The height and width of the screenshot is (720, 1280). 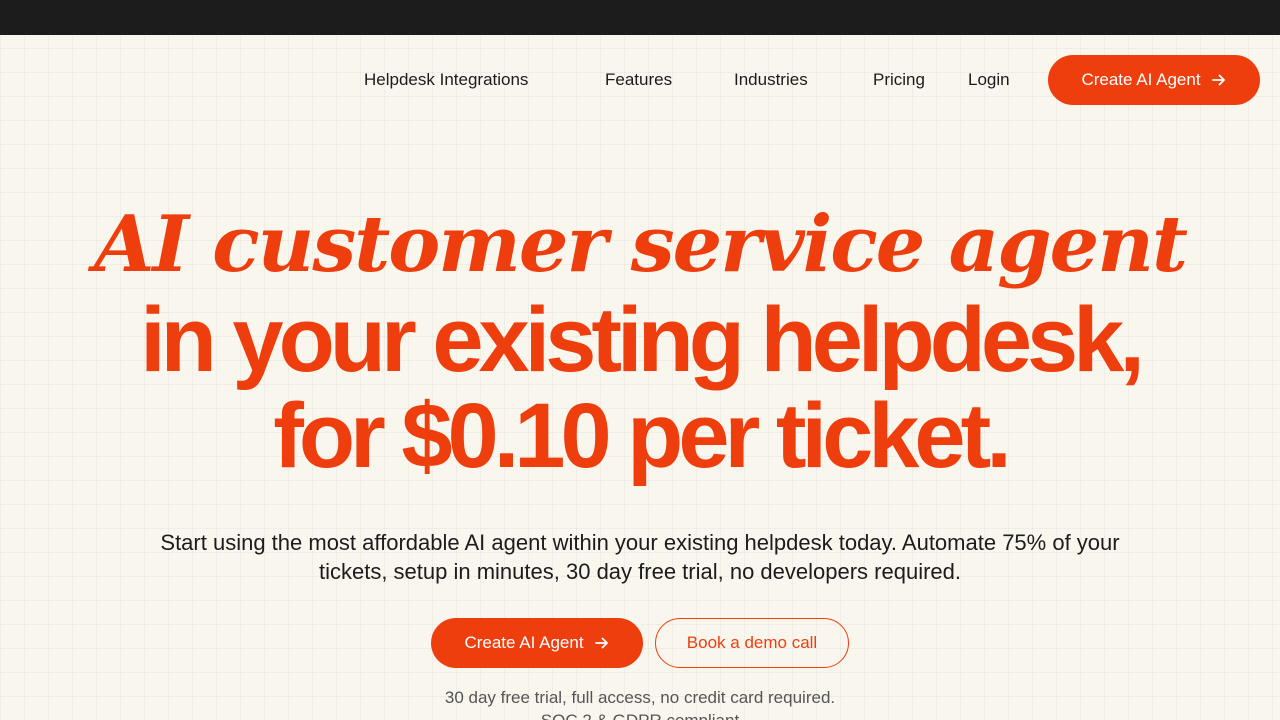 What do you see at coordinates (989, 80) in the screenshot?
I see `nav-link-login: Login` at bounding box center [989, 80].